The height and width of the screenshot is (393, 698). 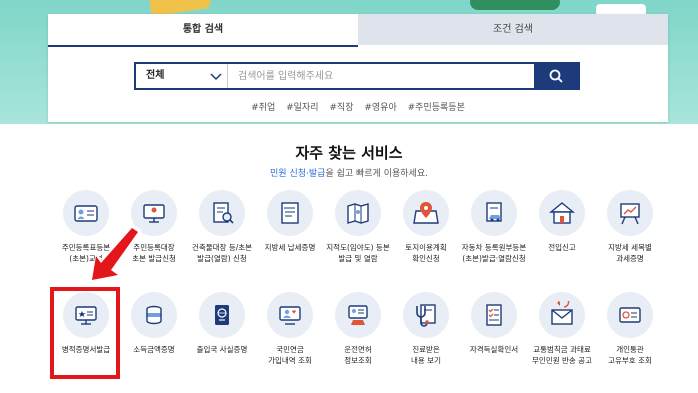 I want to click on coins-icon, so click(x=154, y=315).